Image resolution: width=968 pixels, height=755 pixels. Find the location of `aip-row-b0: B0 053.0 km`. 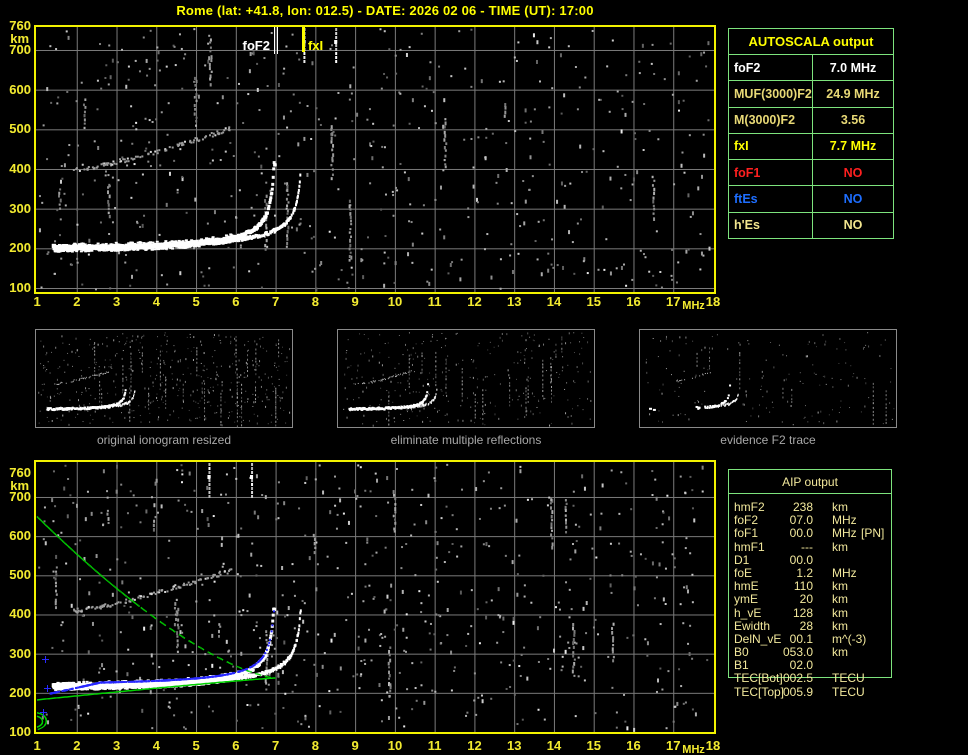

aip-row-b0: B0 053.0 km is located at coordinates (810, 652).